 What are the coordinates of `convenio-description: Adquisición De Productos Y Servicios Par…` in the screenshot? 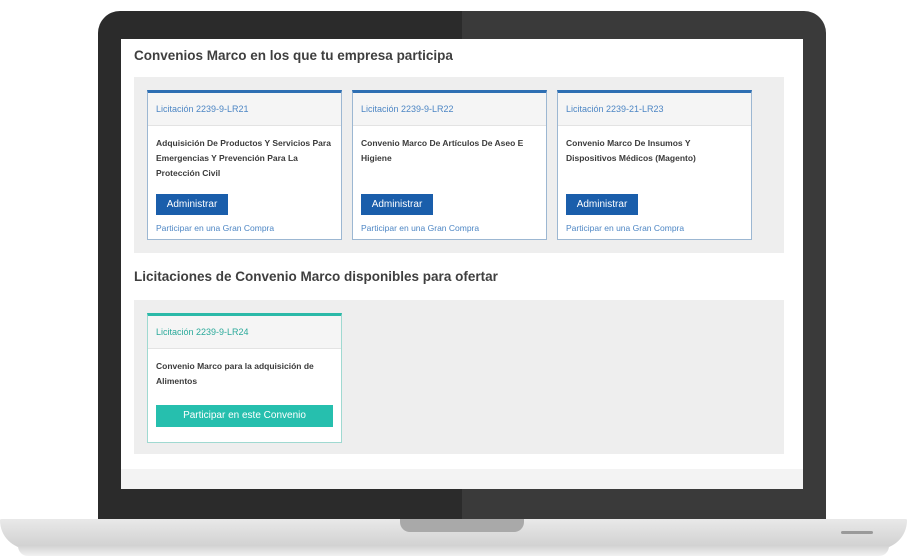 It's located at (243, 158).